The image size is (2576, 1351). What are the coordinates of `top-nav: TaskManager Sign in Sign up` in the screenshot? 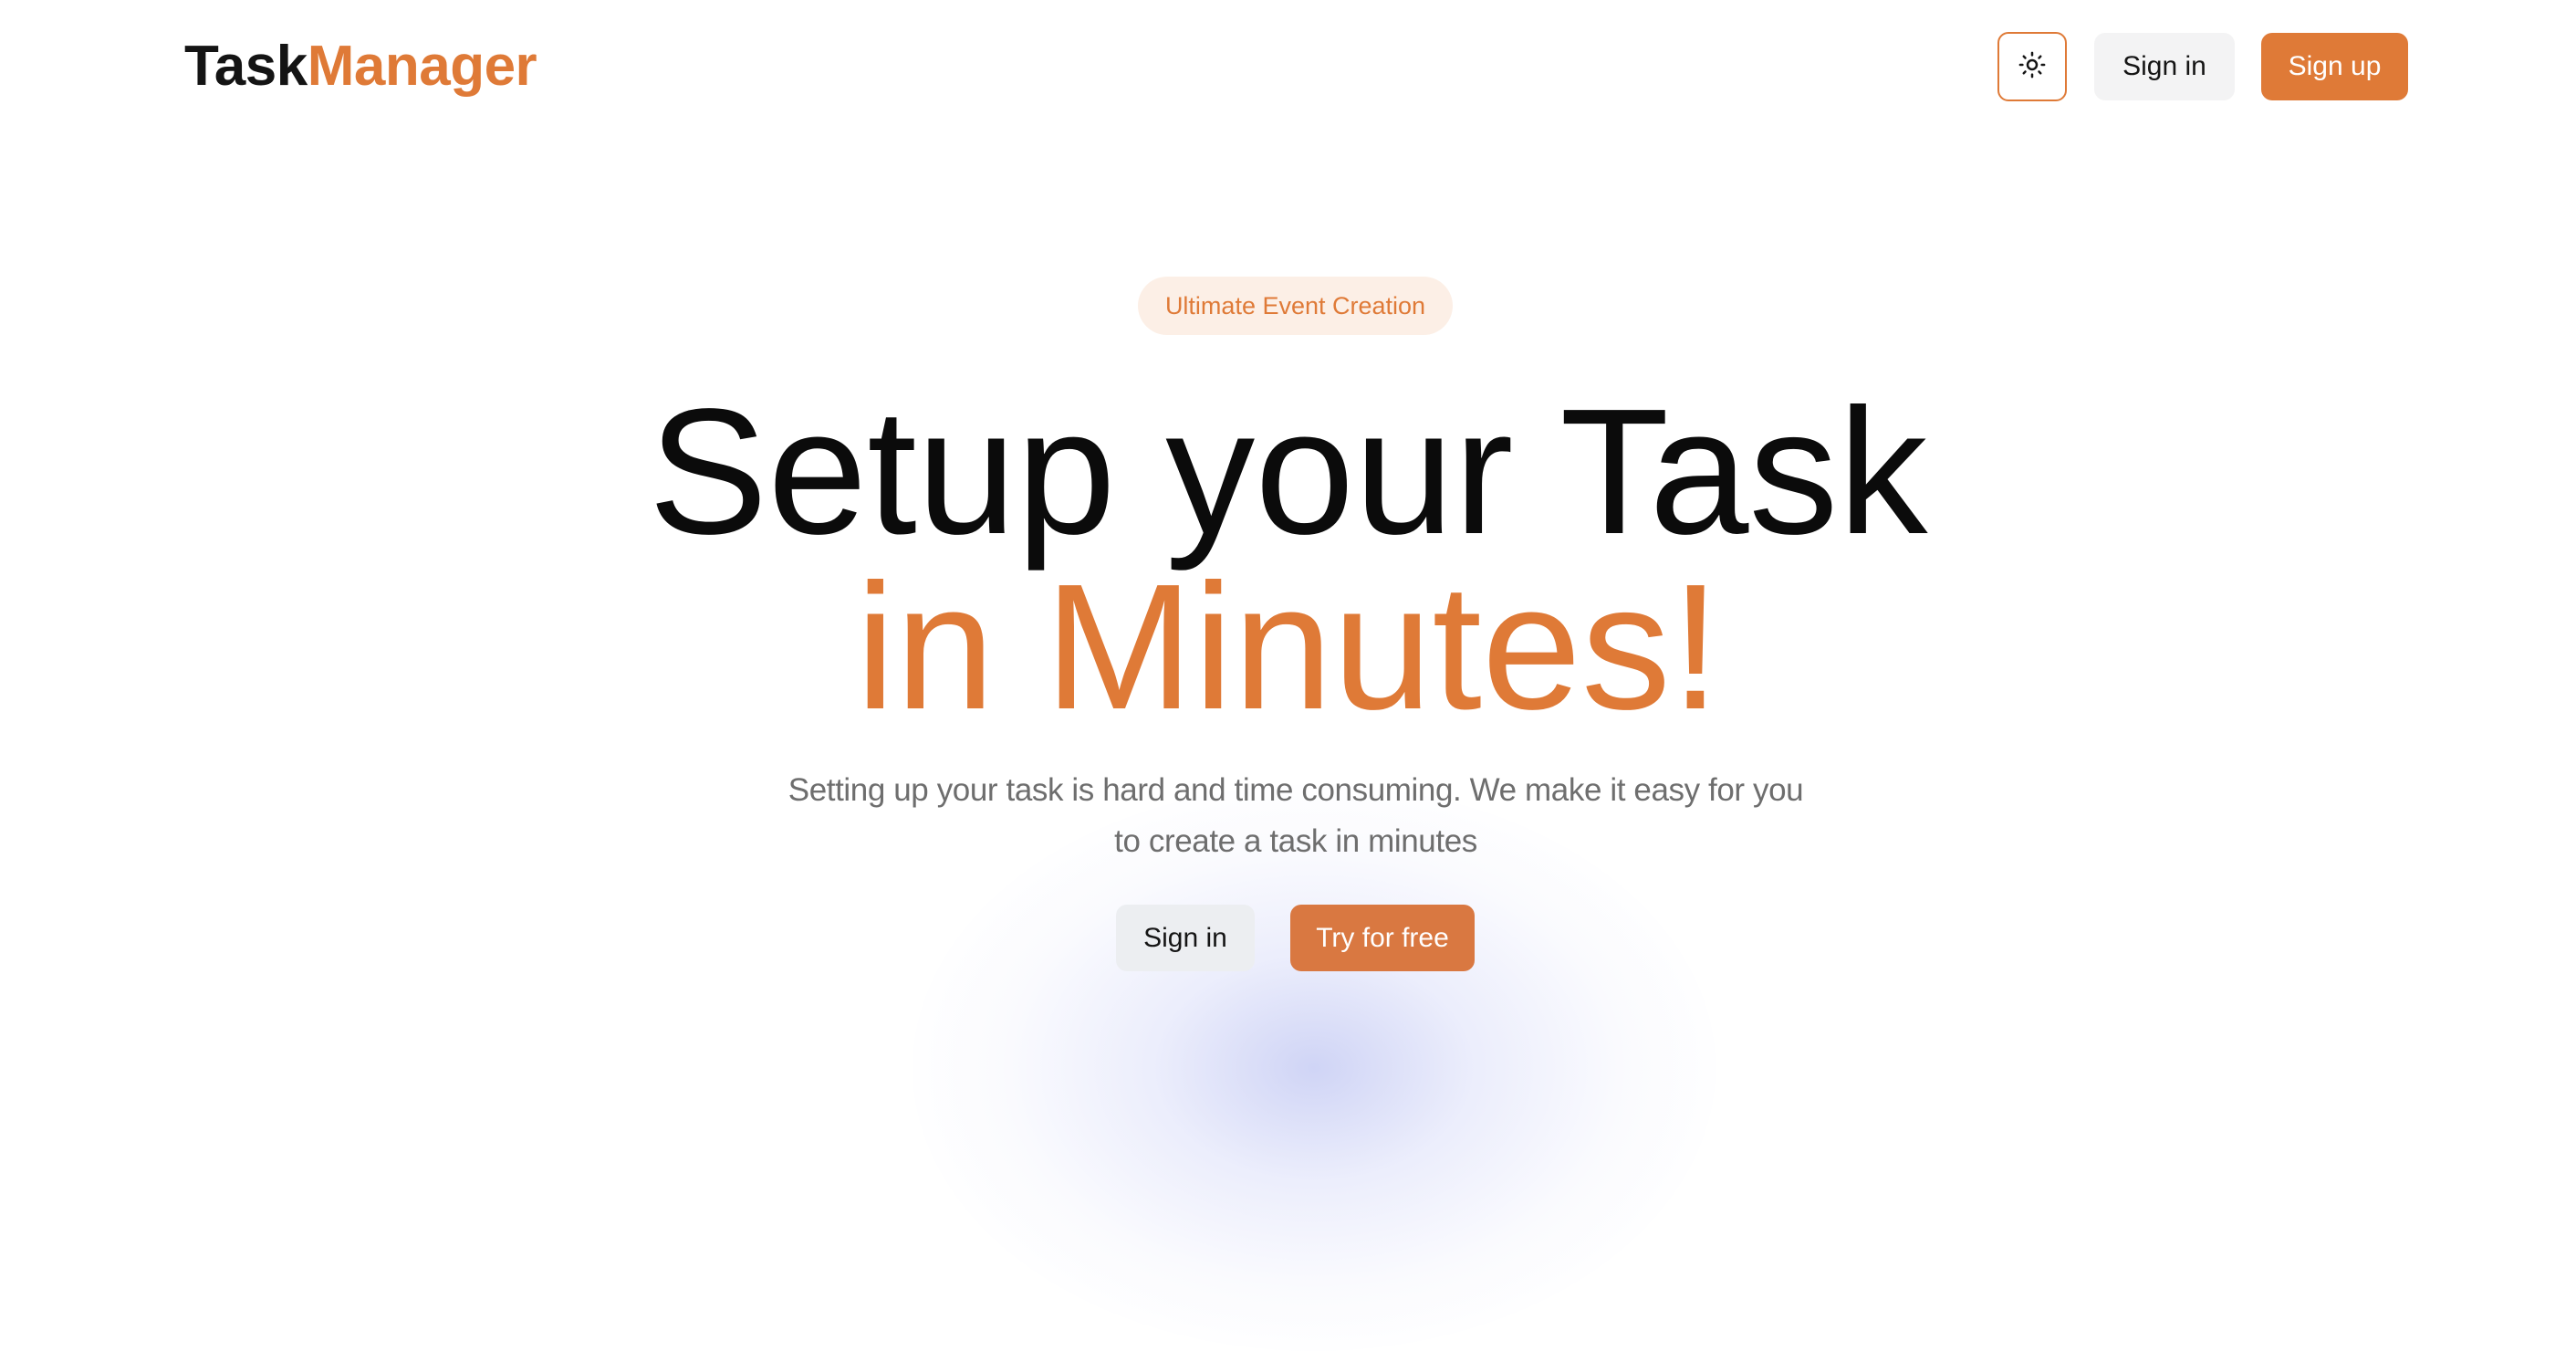 It's located at (1288, 67).